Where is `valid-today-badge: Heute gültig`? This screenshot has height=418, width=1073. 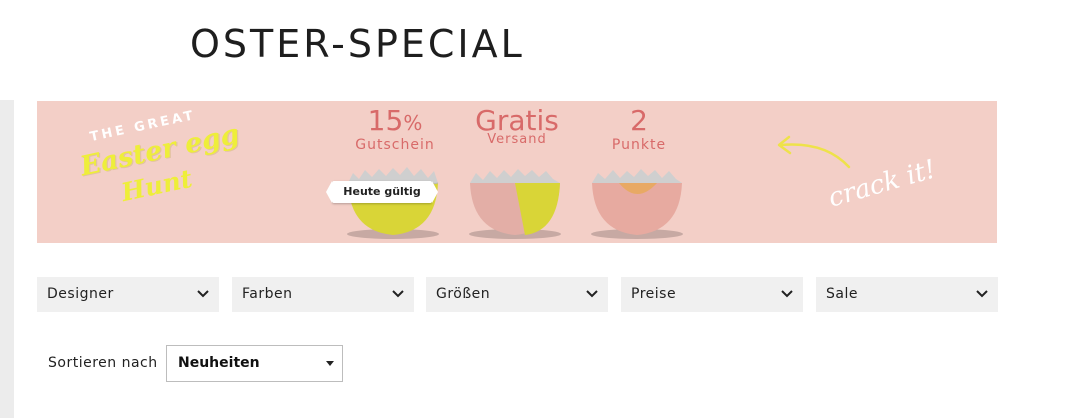 valid-today-badge: Heute gültig is located at coordinates (382, 192).